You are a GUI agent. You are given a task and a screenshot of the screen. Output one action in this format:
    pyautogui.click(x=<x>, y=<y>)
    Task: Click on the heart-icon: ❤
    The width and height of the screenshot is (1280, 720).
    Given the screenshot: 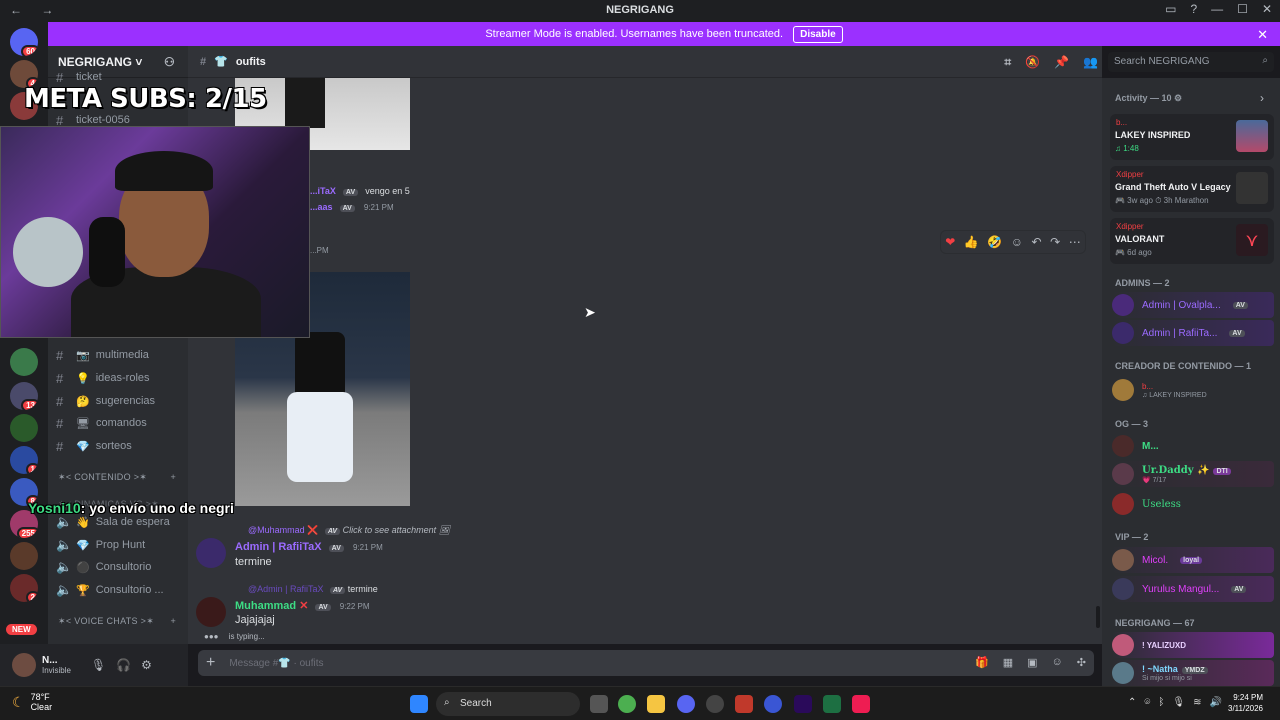 What is the action you would take?
    pyautogui.click(x=950, y=242)
    